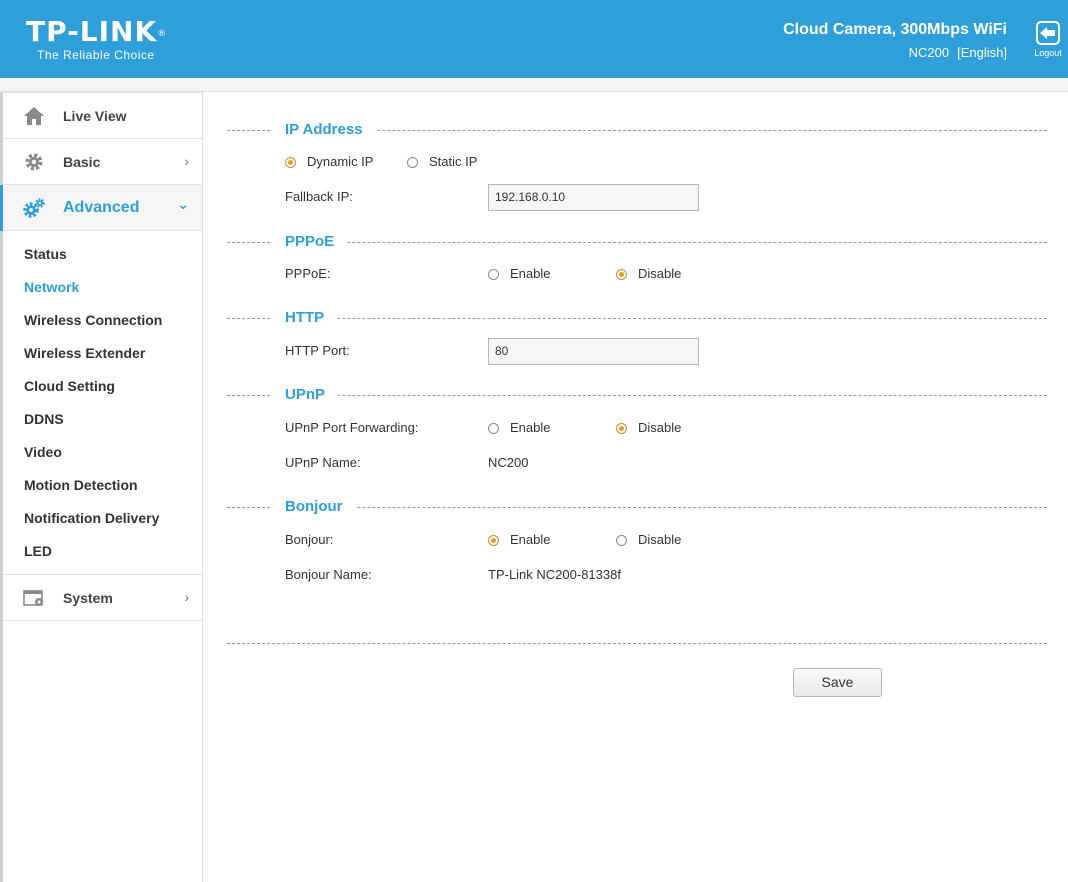  I want to click on submenu-item-wireless-connection: Wireless Connection, so click(102, 320).